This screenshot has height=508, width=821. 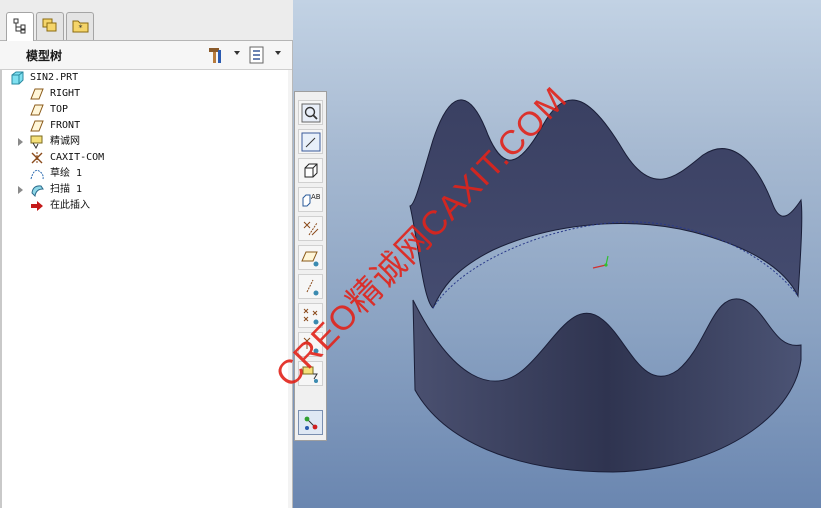 I want to click on orient-view-button: AB, so click(x=310, y=199).